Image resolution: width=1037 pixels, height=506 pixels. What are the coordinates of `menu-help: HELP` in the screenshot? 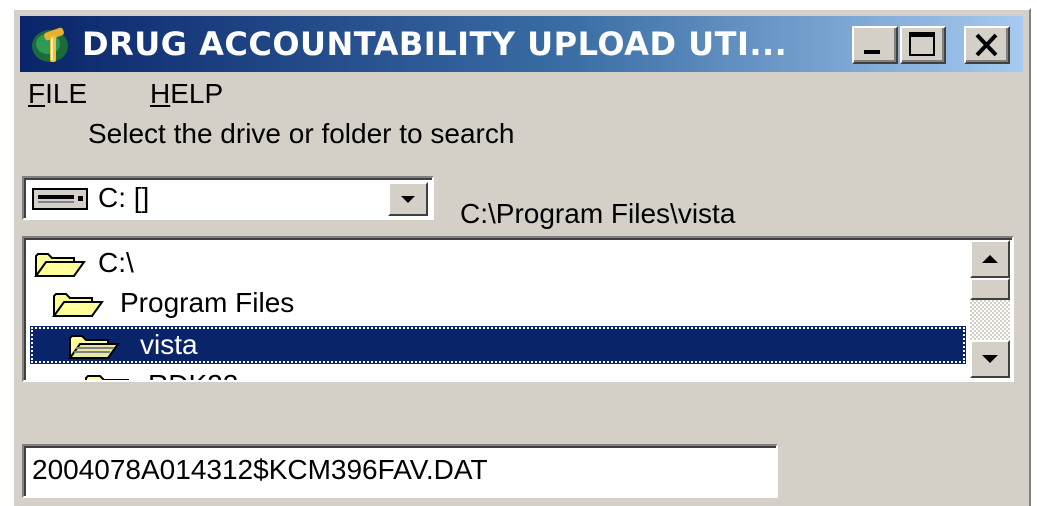 It's located at (186, 94).